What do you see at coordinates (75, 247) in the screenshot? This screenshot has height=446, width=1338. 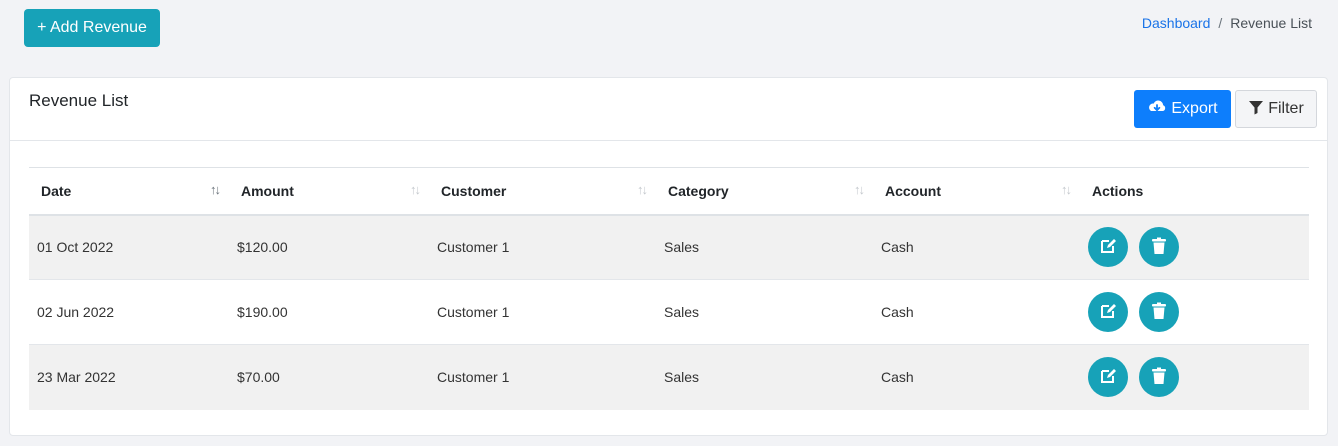 I see `cell-date: 01 Oct 2022` at bounding box center [75, 247].